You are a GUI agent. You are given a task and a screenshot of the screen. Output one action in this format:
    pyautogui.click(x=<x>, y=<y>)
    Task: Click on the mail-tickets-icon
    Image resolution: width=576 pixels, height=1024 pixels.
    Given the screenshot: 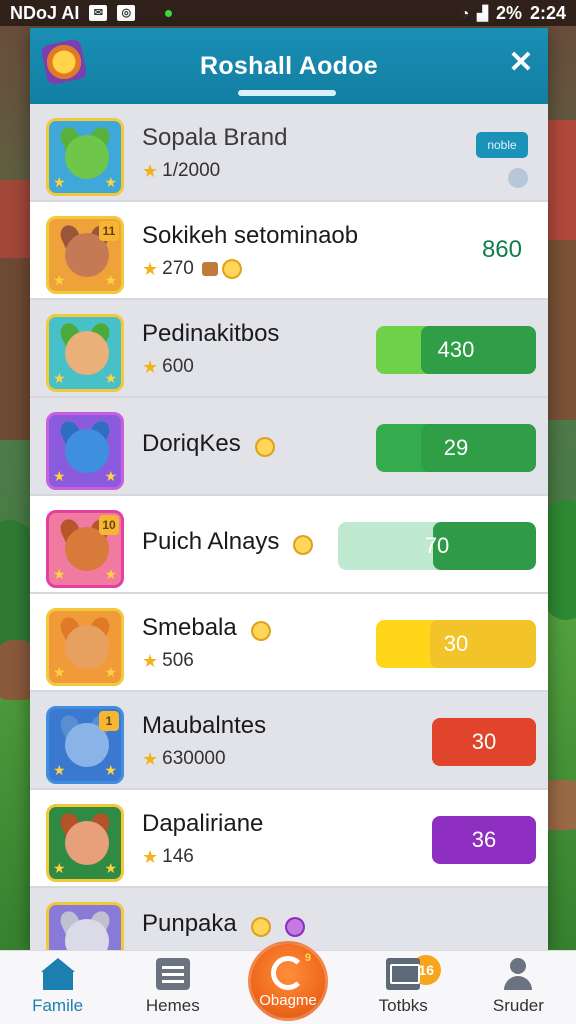 What is the action you would take?
    pyautogui.click(x=403, y=974)
    